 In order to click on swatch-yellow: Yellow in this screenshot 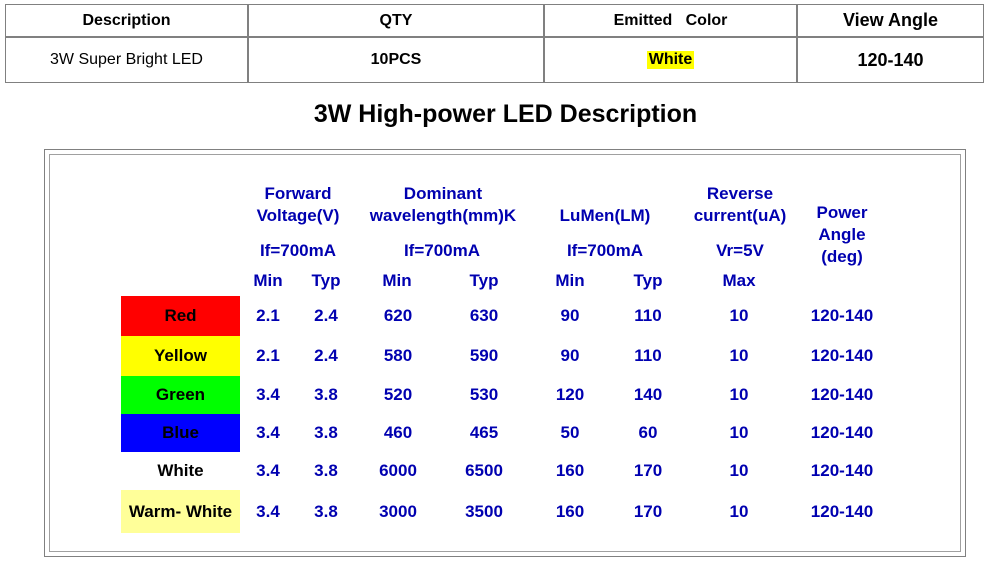, I will do `click(180, 356)`.